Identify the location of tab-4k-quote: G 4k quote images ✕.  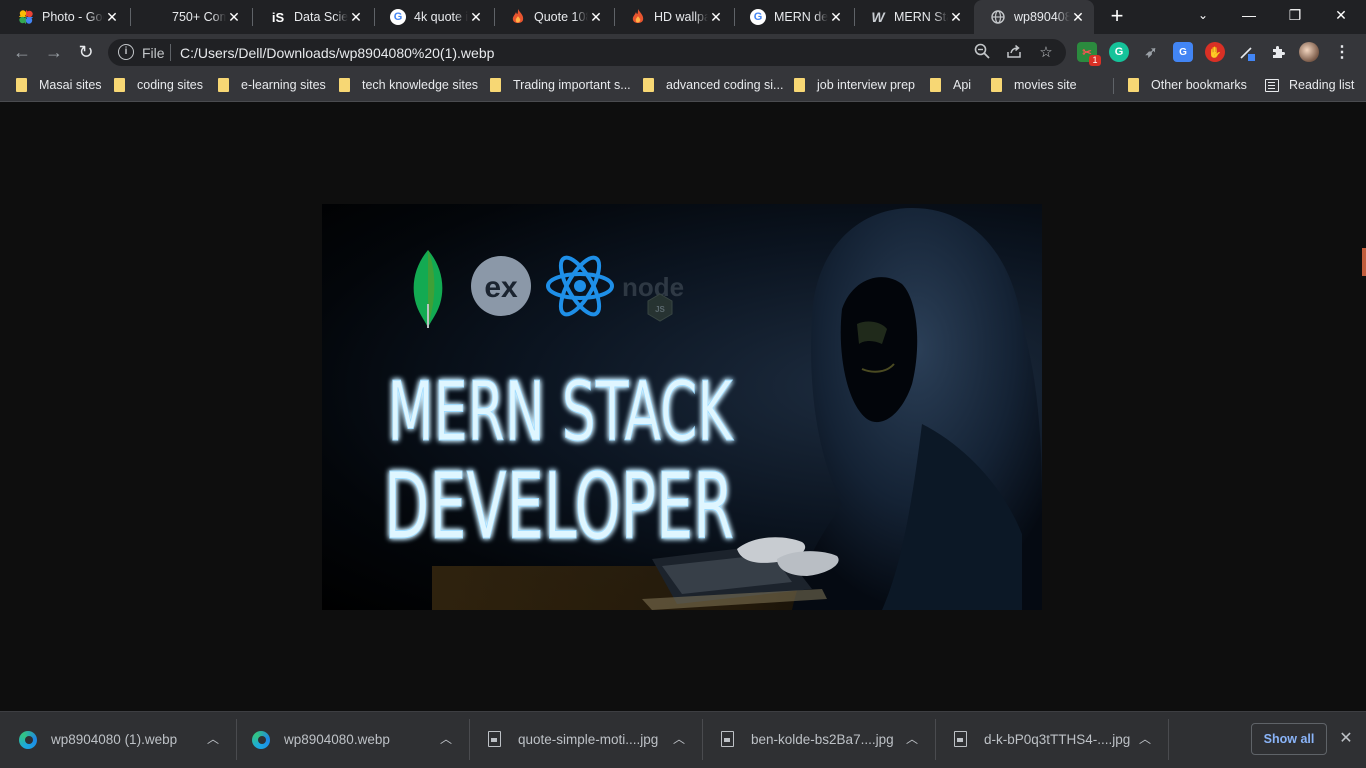
(433, 17).